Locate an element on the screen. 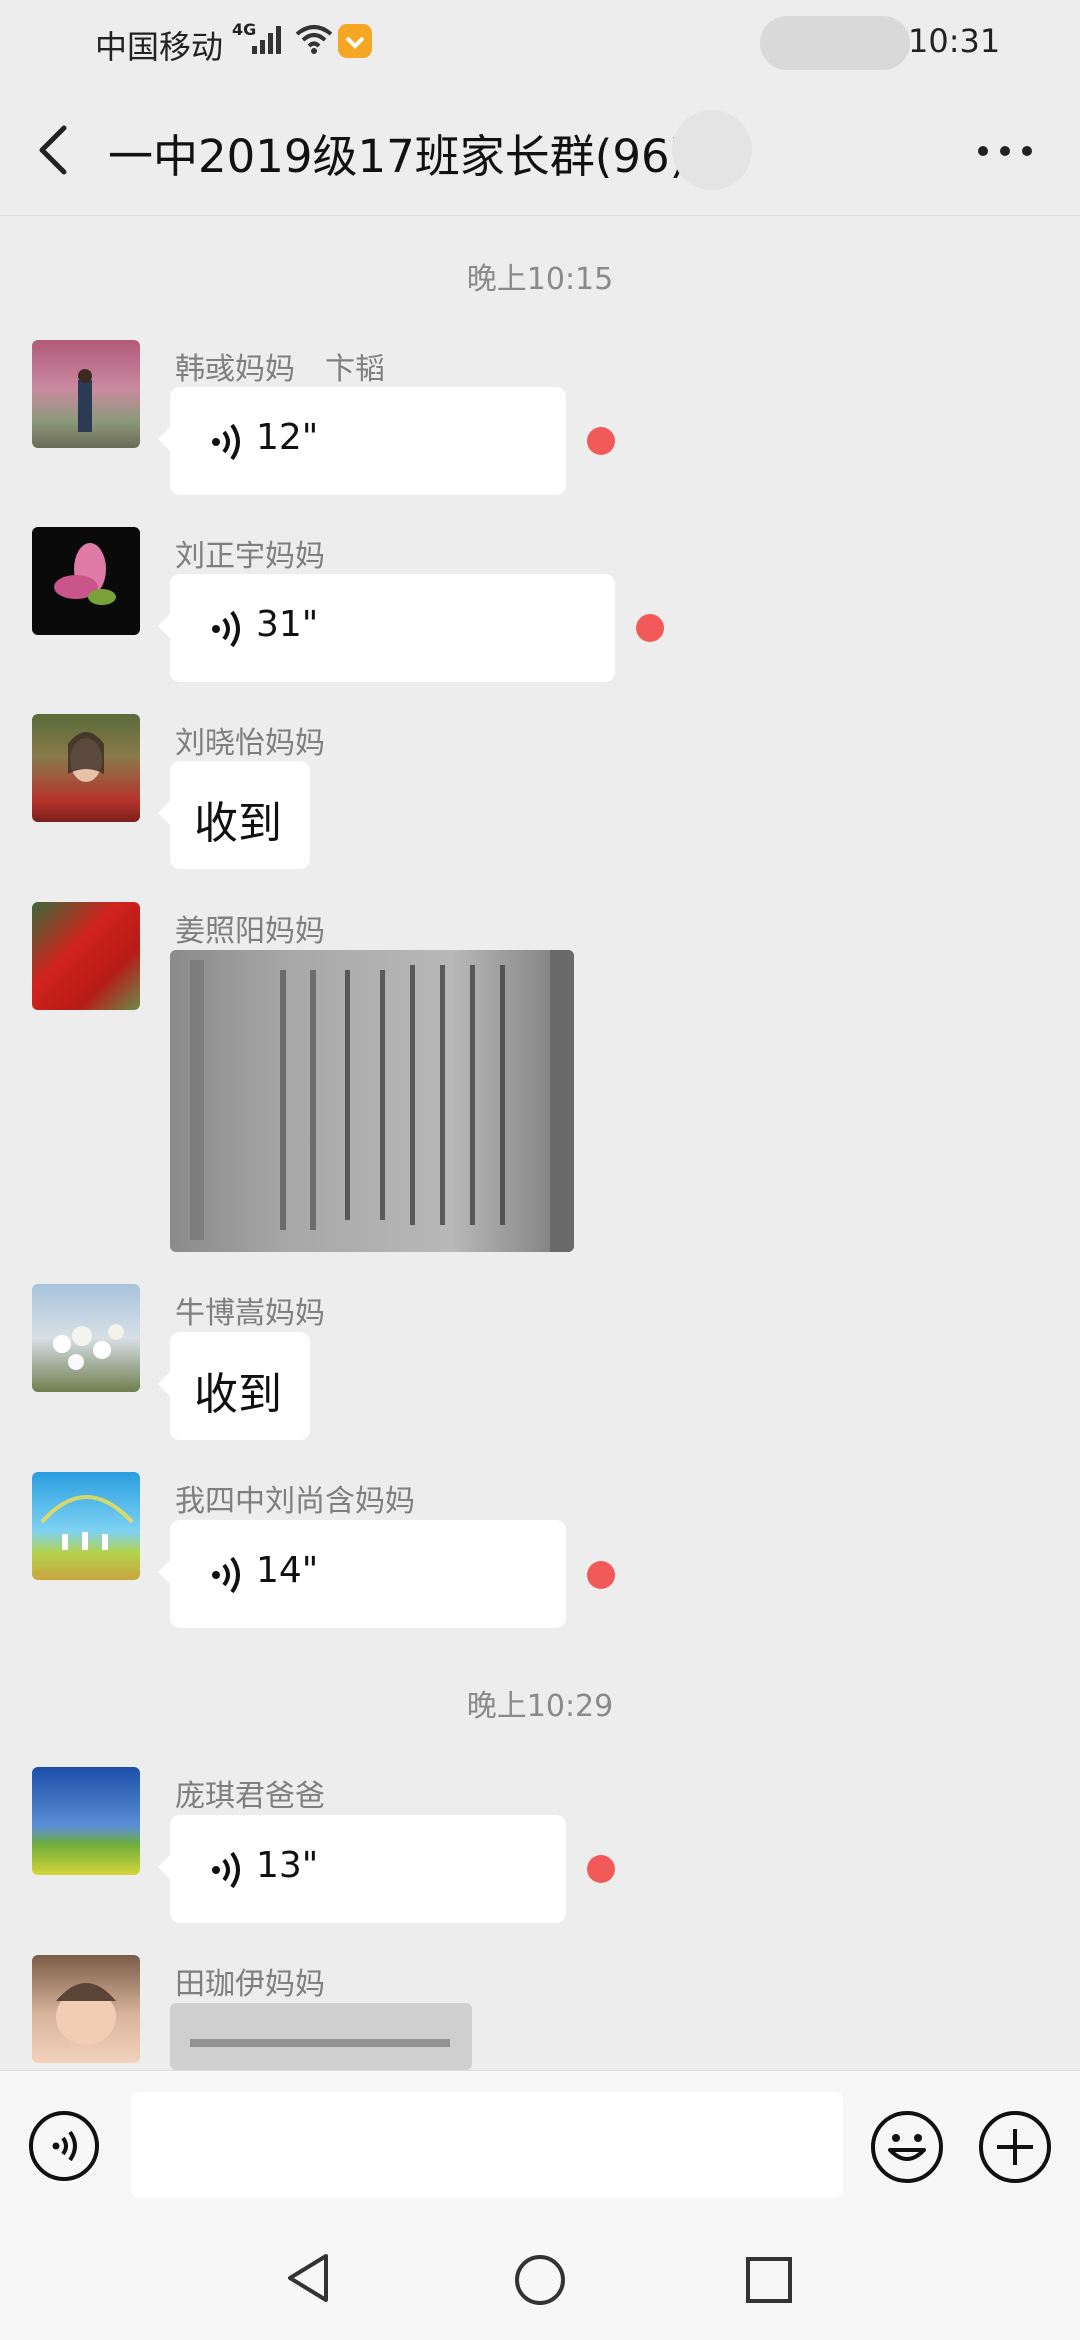 The height and width of the screenshot is (2340, 1080). nav-back-icon is located at coordinates (308, 2278).